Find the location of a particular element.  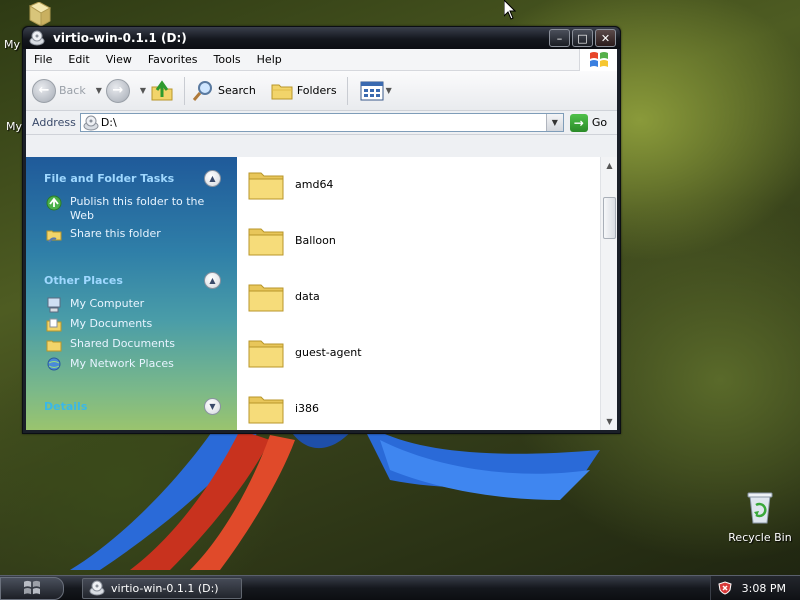

security-shield-icon is located at coordinates (725, 588).